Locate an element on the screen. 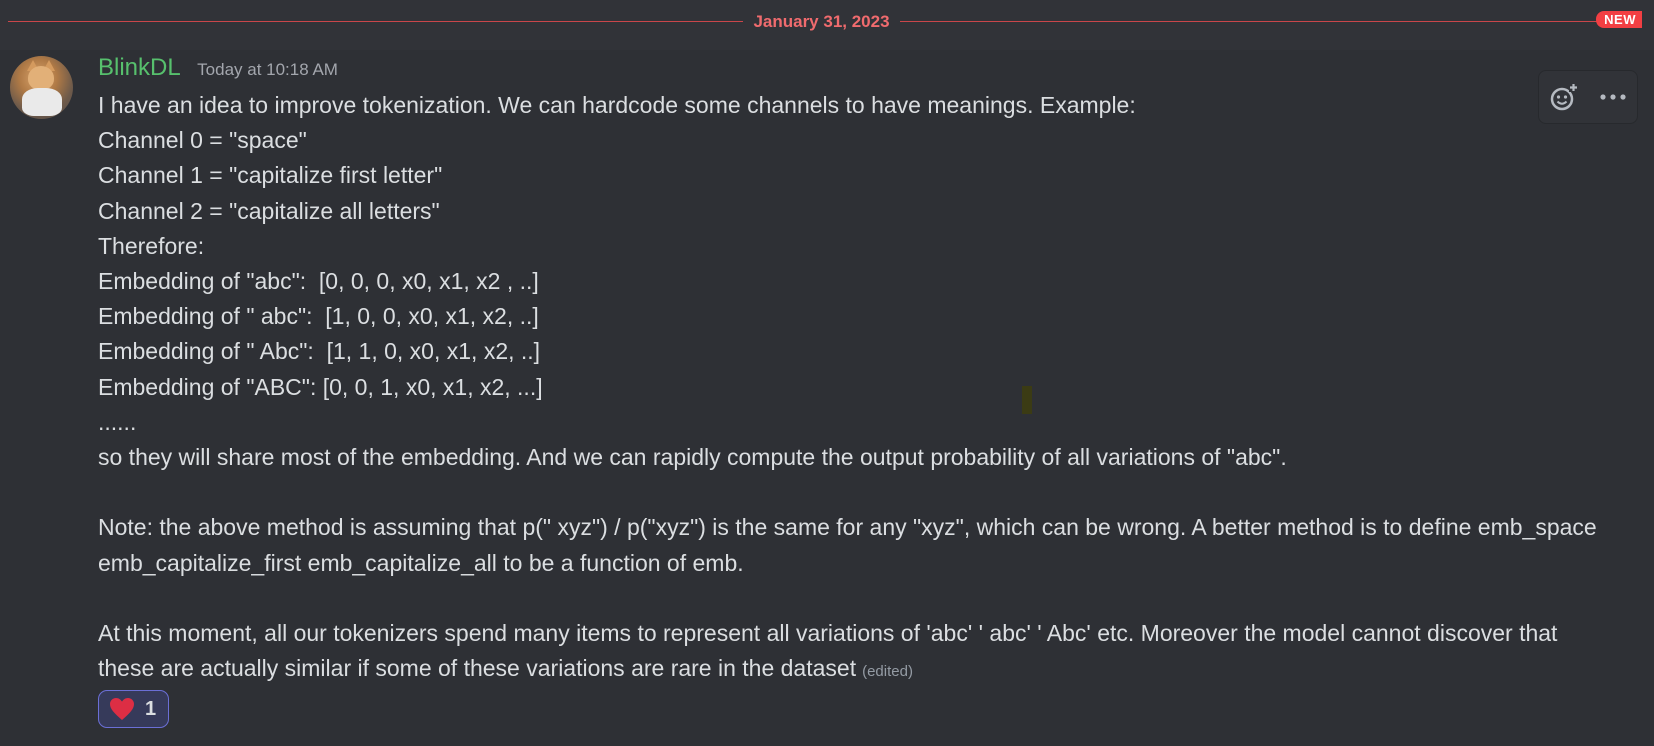 This screenshot has width=1654, height=746. text-cursor-mark is located at coordinates (1027, 400).